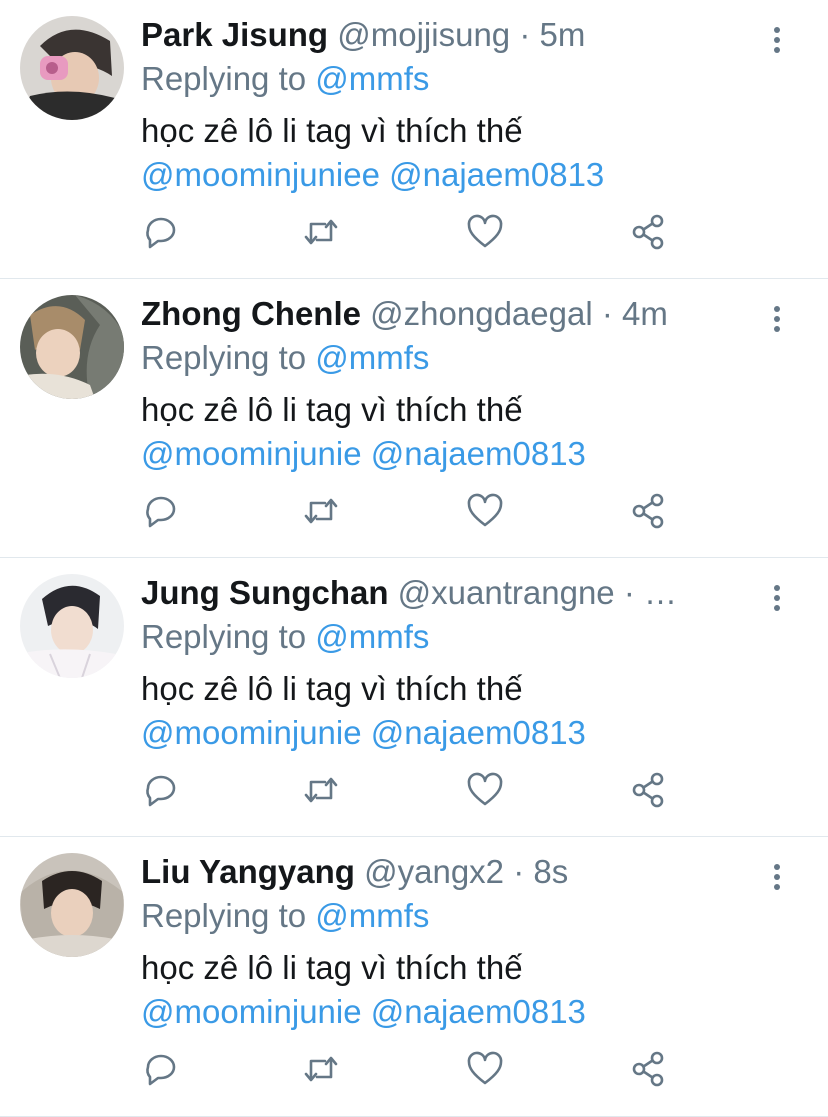  What do you see at coordinates (265, 592) in the screenshot?
I see `display-name: Jung Sungchan` at bounding box center [265, 592].